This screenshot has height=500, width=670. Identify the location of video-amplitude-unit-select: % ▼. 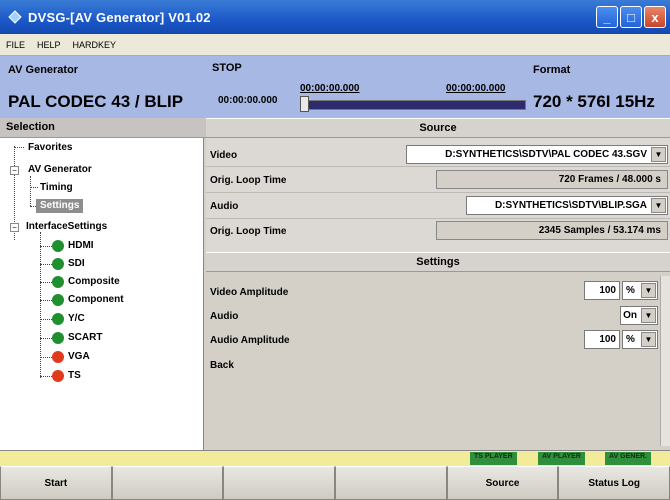
(640, 290).